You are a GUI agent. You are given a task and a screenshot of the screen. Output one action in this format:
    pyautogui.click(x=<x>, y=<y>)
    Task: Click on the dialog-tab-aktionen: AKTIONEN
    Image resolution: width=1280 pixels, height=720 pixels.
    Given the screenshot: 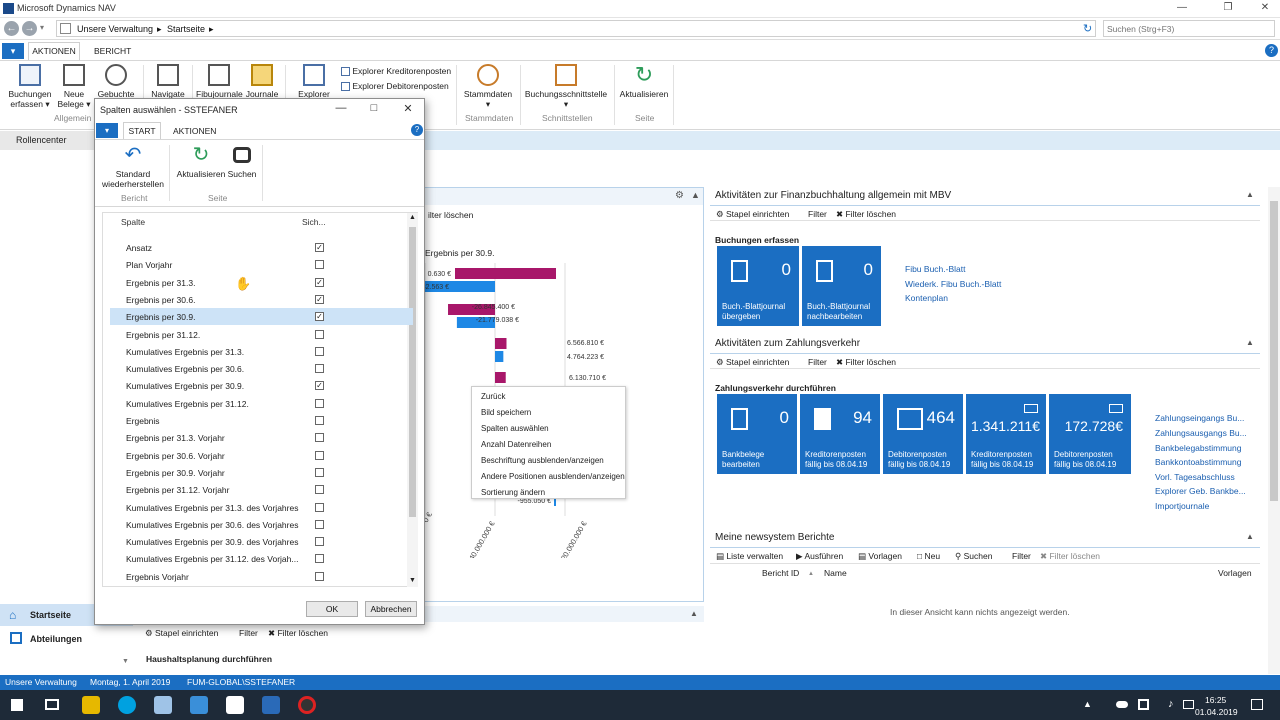 What is the action you would take?
    pyautogui.click(x=194, y=131)
    